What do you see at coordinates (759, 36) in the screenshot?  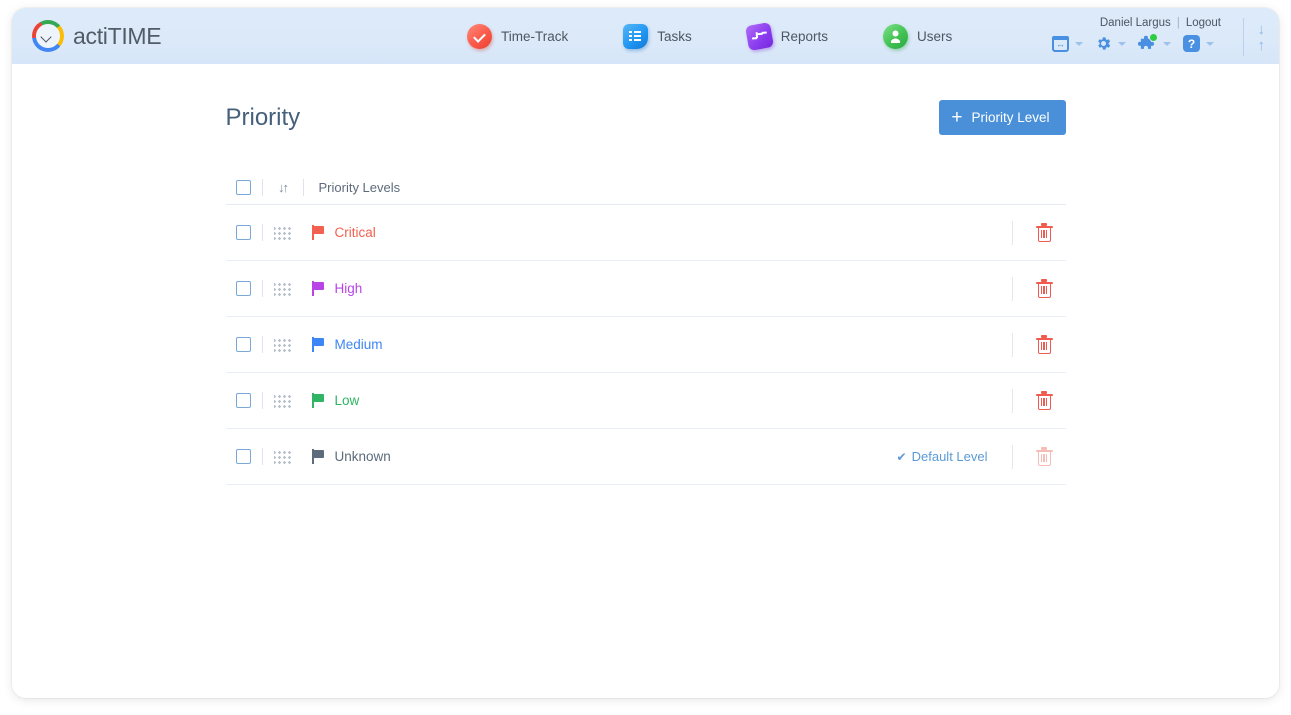 I see `reports-icon` at bounding box center [759, 36].